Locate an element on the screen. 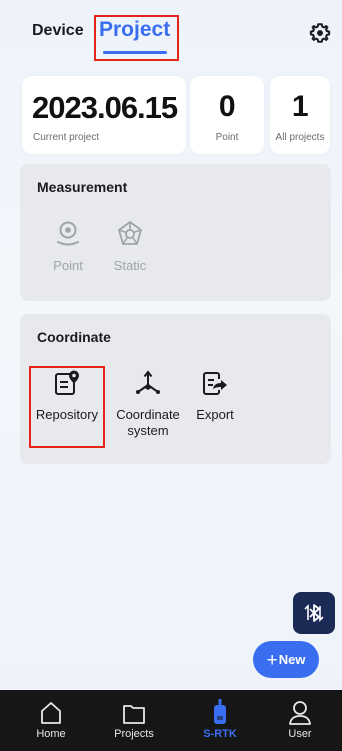  current-project-card: 2023.06.15 Current project is located at coordinates (104, 115).